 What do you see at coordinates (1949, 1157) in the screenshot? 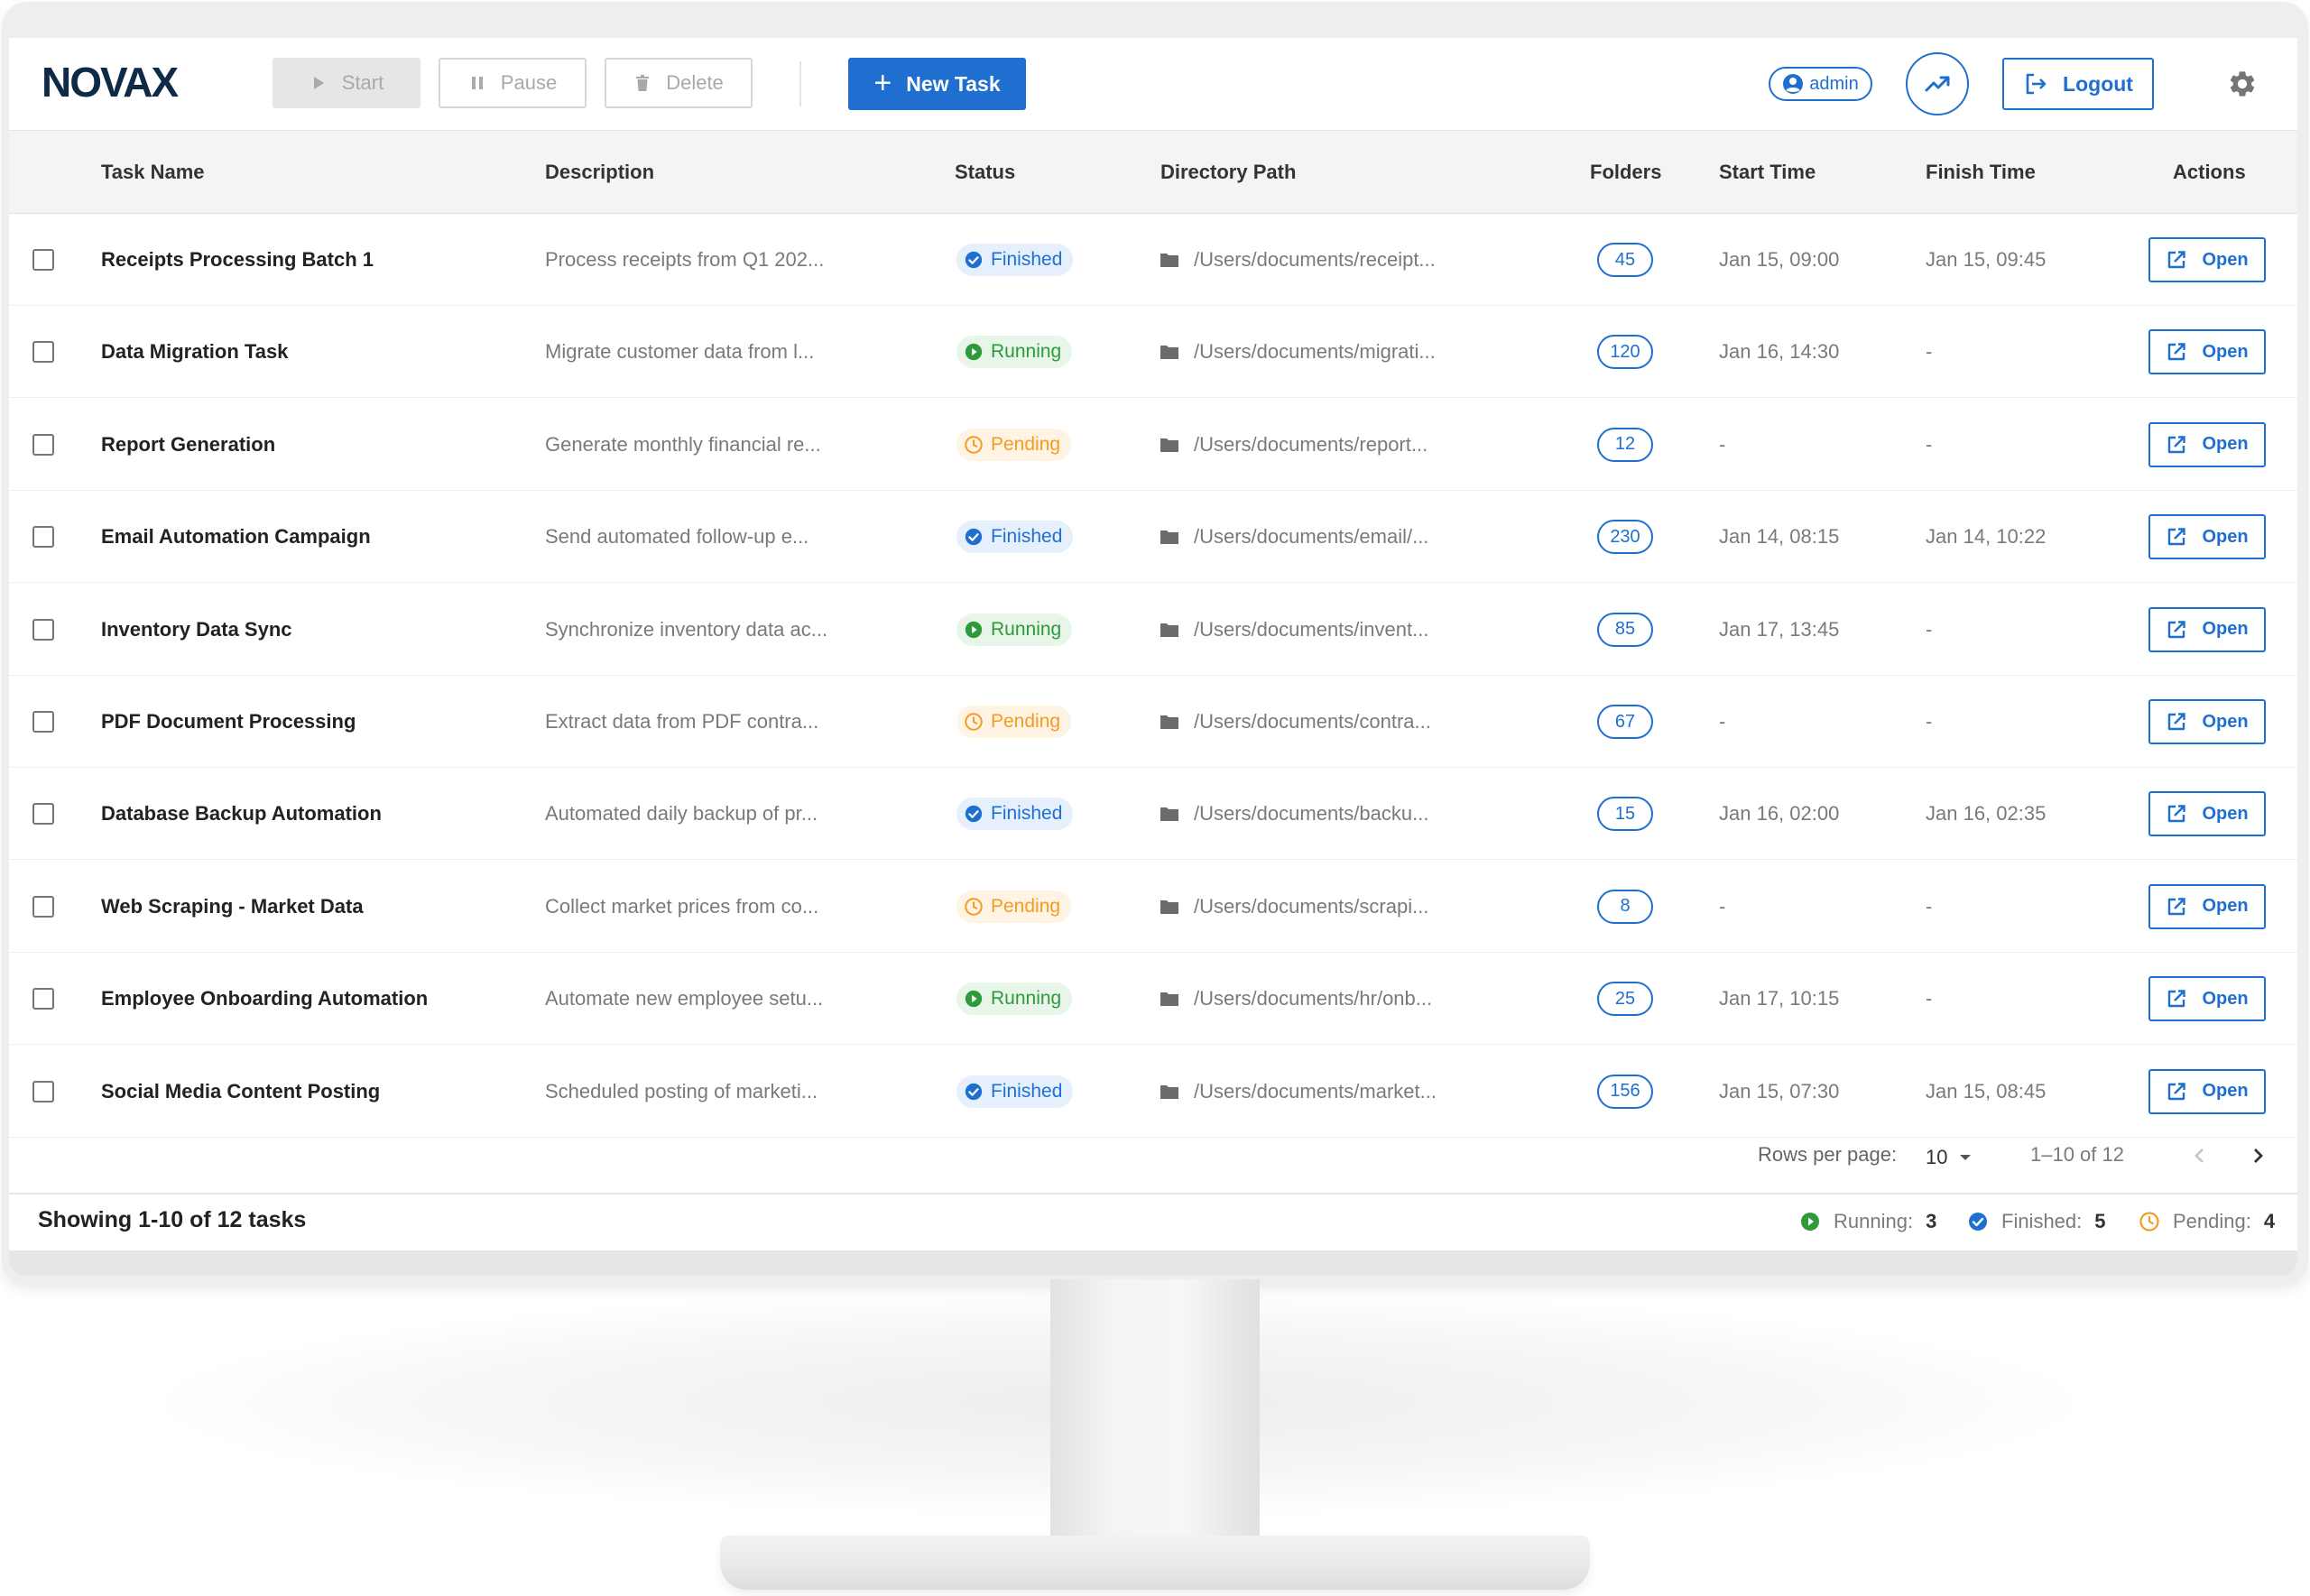
I see `rows-per-page-select: 10` at bounding box center [1949, 1157].